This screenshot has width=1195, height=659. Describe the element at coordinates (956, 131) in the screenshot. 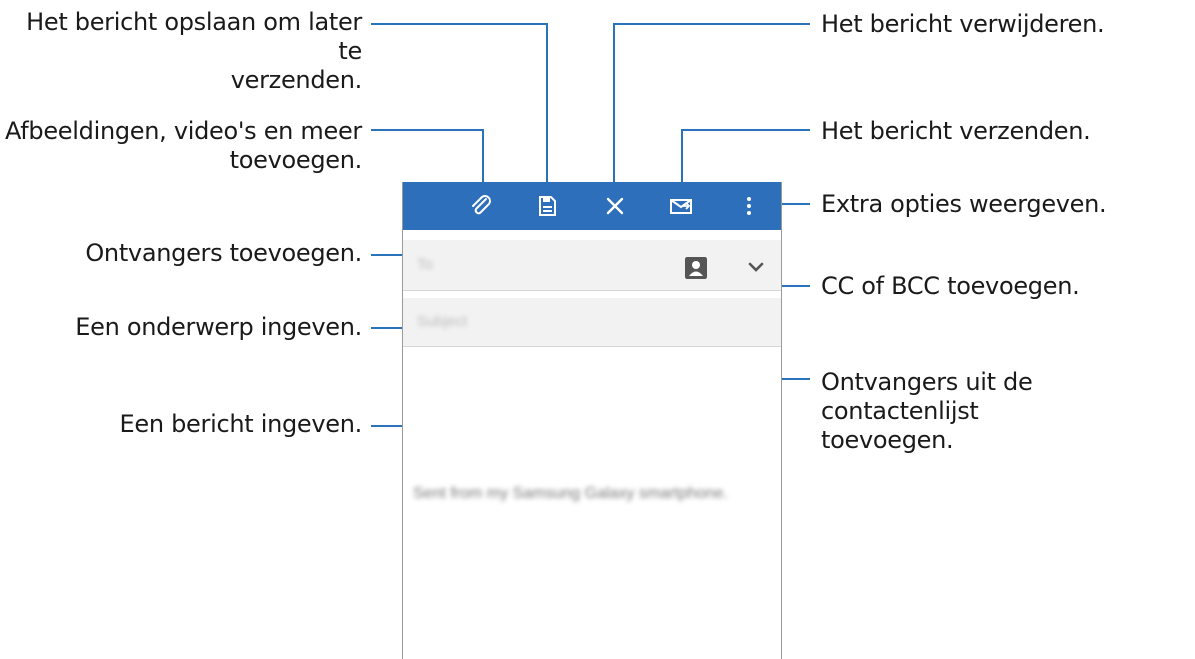

I see `label-send: Het bericht verzenden.` at that location.